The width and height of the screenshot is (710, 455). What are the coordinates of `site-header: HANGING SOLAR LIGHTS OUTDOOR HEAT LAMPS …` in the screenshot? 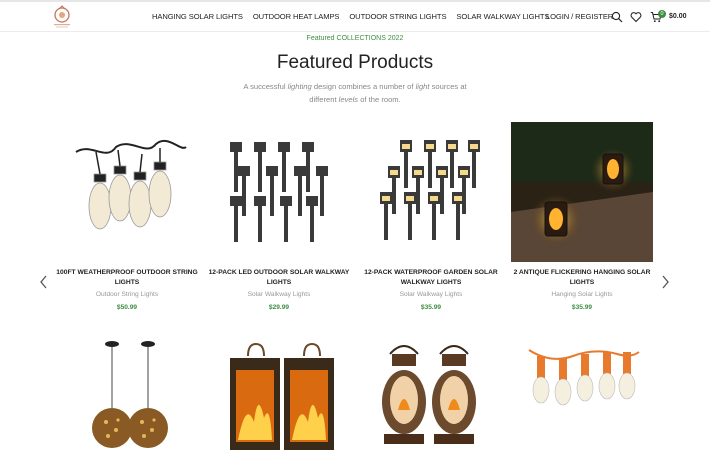 It's located at (355, 17).